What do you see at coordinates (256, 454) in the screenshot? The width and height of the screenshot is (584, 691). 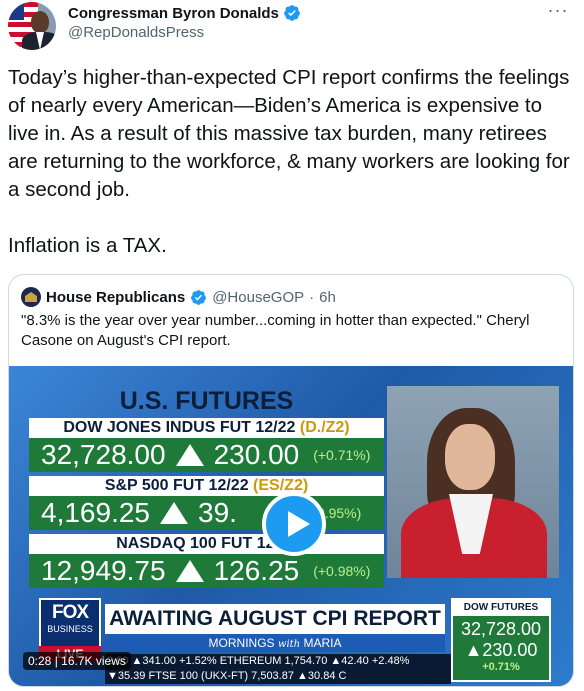 I see `futures-change: 230.00` at bounding box center [256, 454].